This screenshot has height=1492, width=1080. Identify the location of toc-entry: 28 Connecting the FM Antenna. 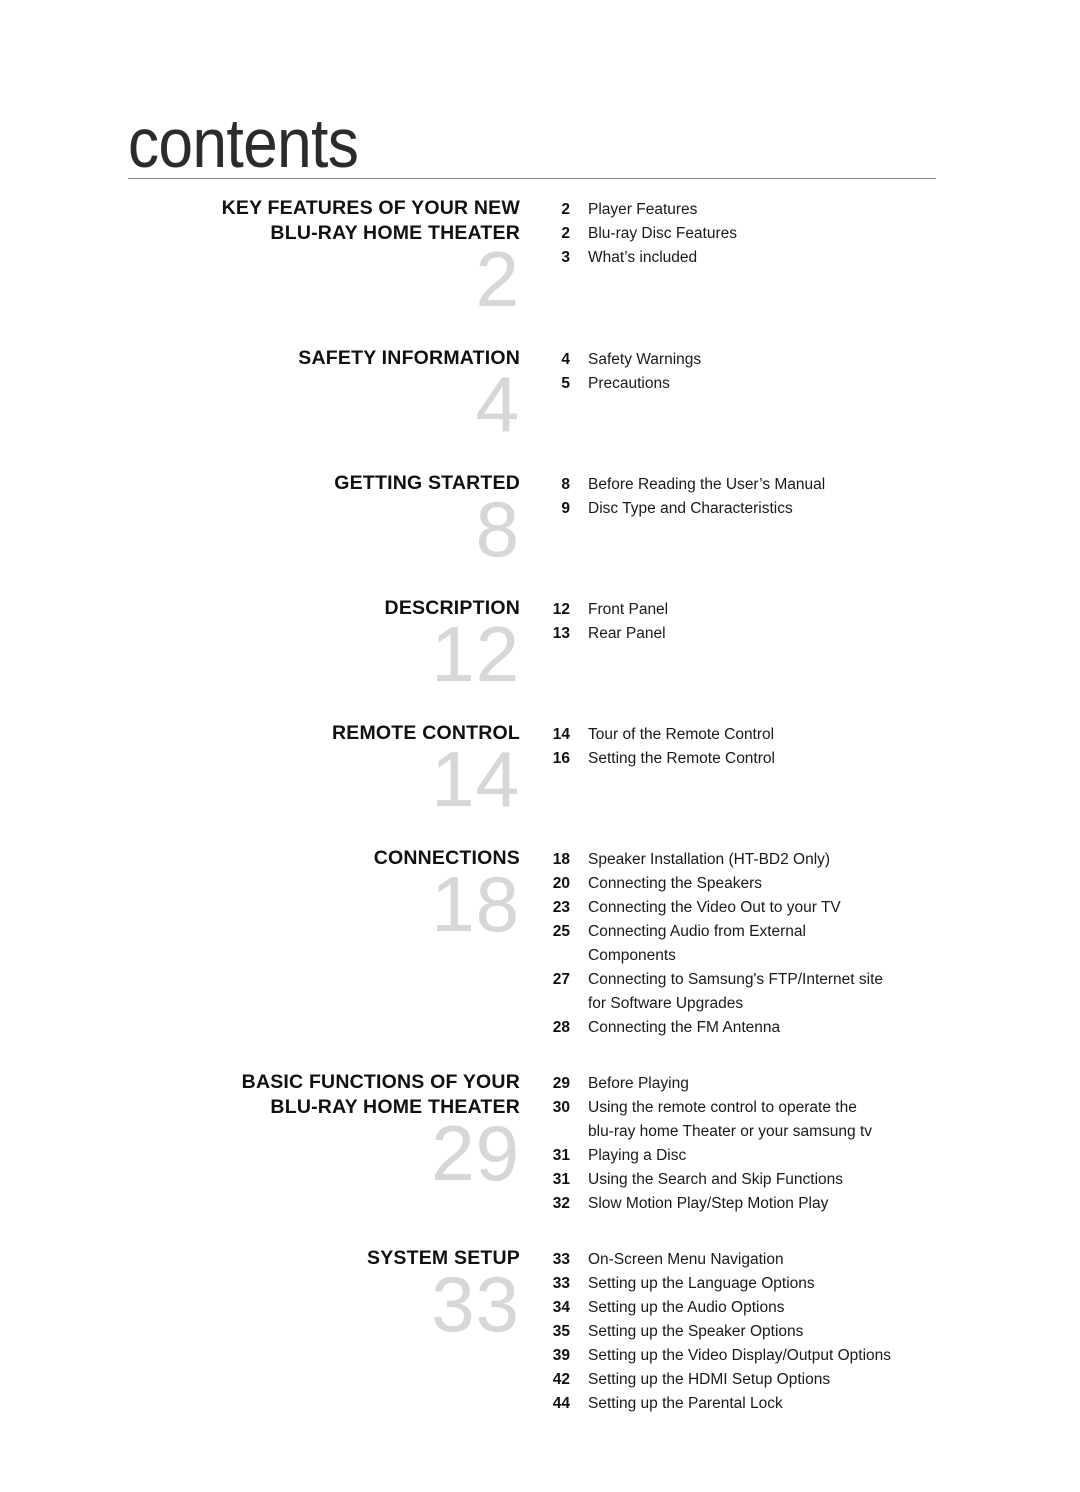
(807, 1028).